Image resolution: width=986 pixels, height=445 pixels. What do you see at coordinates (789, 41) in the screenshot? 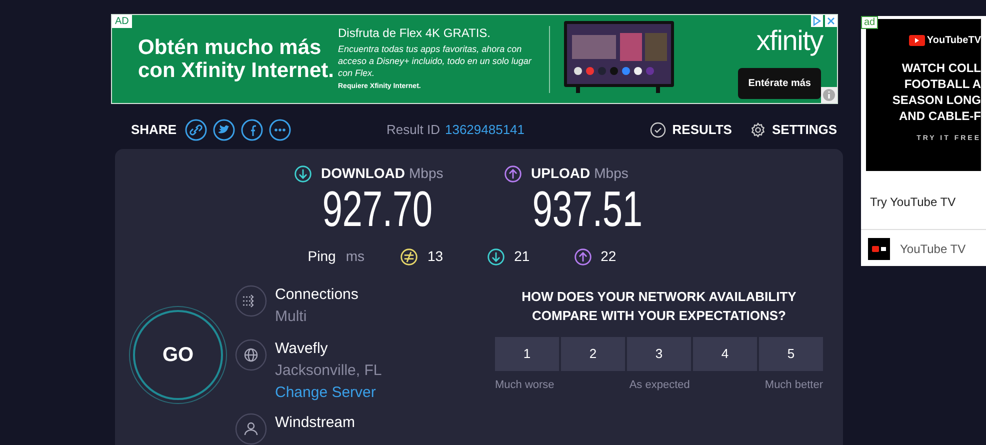
I see `brand-logo: xfinity` at bounding box center [789, 41].